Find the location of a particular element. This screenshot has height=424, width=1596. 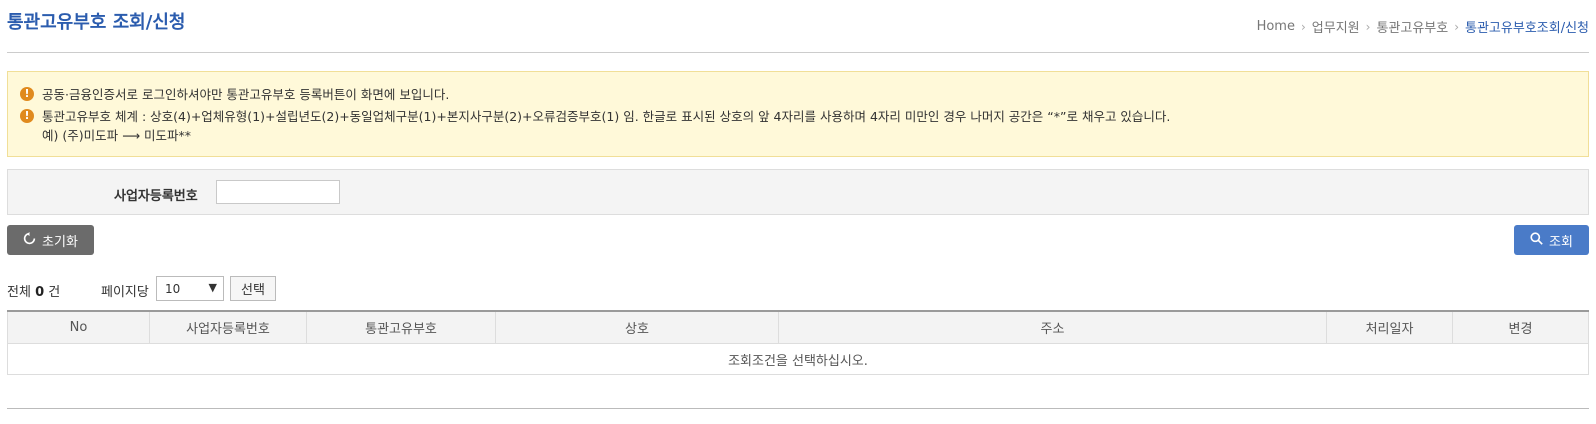

search-button: 조회 is located at coordinates (1551, 240).